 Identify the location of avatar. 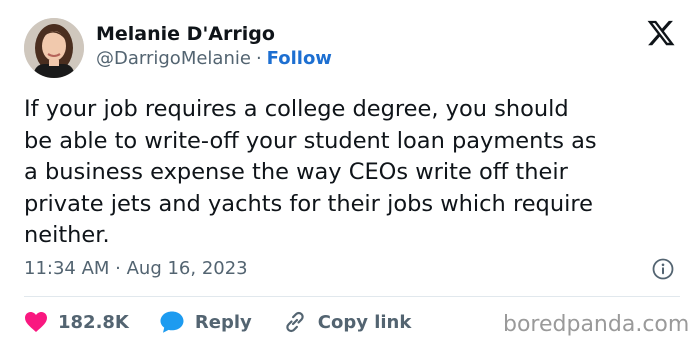
(54, 48).